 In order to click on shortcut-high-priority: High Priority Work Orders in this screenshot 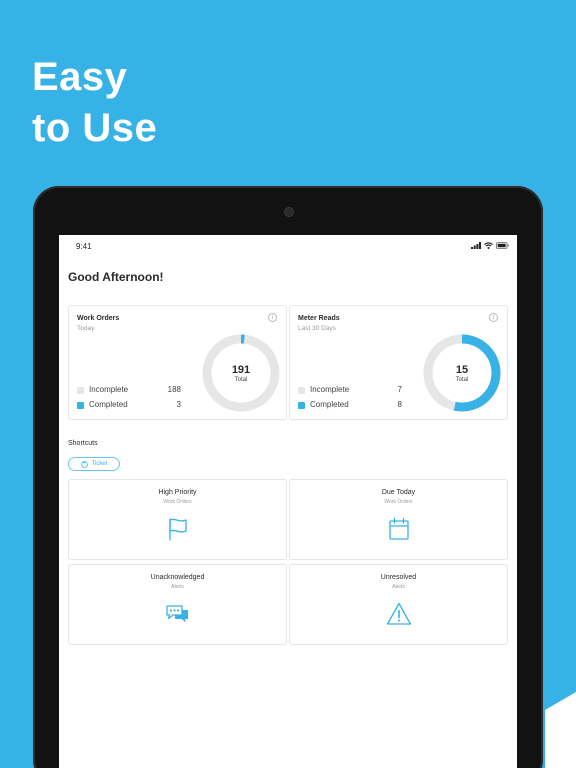, I will do `click(177, 519)`.